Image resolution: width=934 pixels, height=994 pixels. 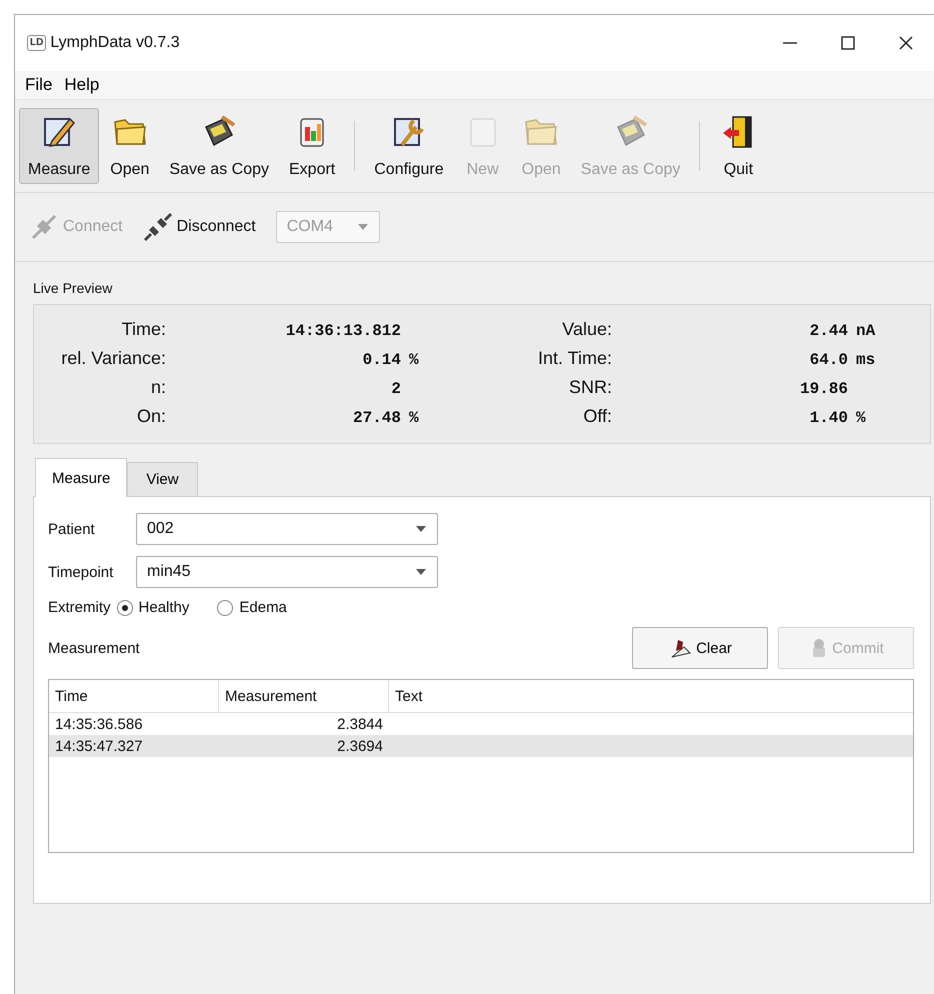 I want to click on field-label: rel. Variance:, so click(x=113, y=358).